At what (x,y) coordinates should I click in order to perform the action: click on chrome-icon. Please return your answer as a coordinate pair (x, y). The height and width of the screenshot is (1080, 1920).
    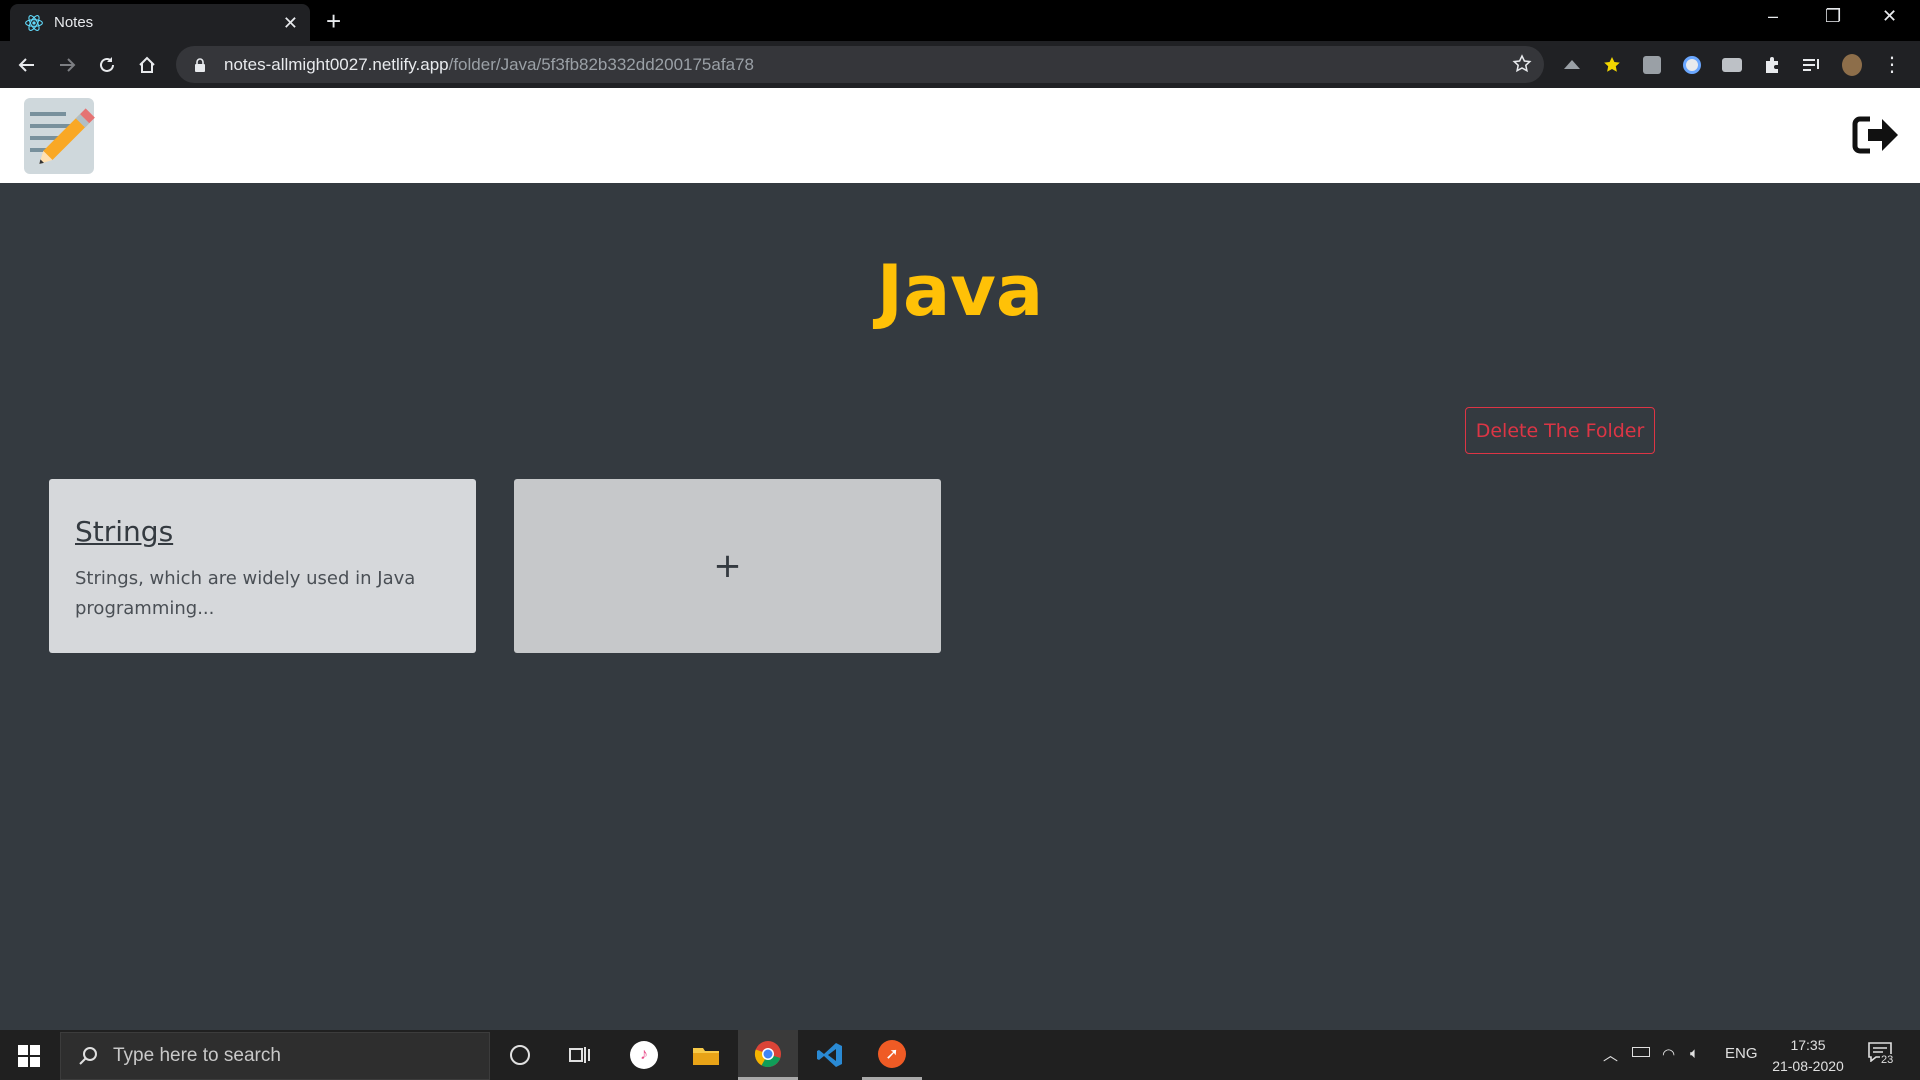
    Looking at the image, I should click on (768, 1055).